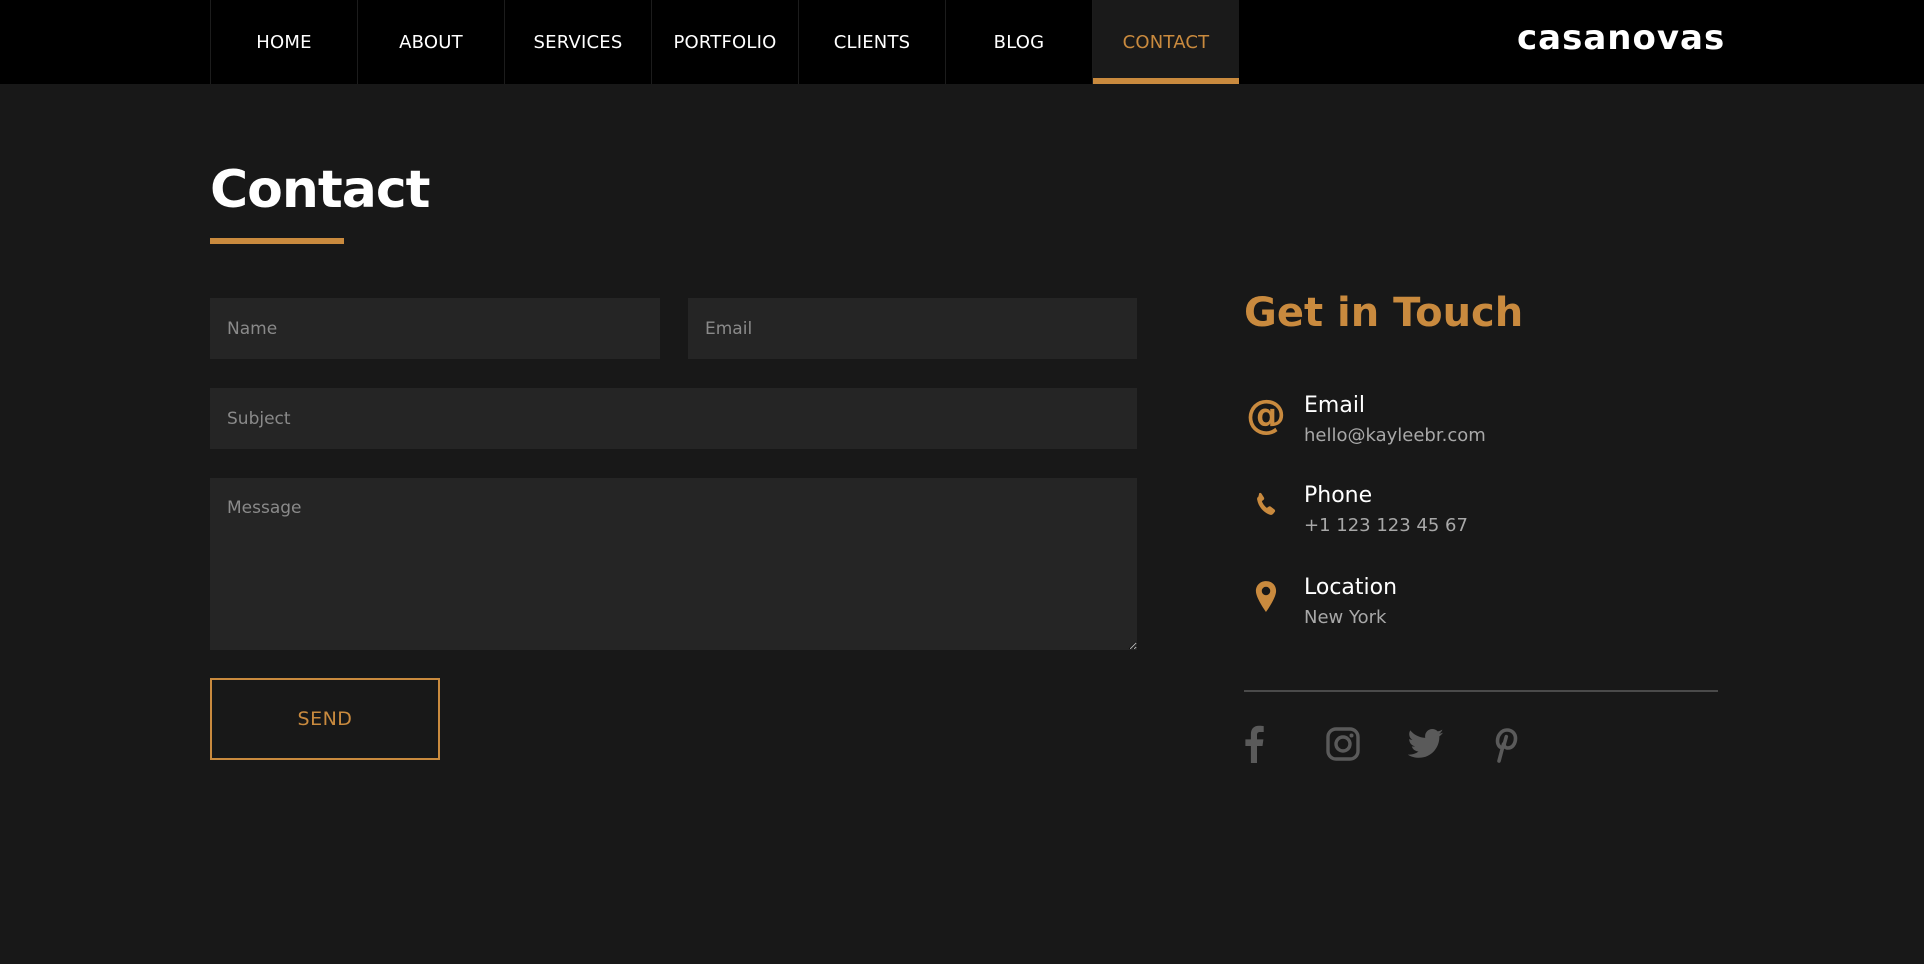  Describe the element at coordinates (1395, 435) in the screenshot. I see `email-value: hello@kayleebr.com` at that location.